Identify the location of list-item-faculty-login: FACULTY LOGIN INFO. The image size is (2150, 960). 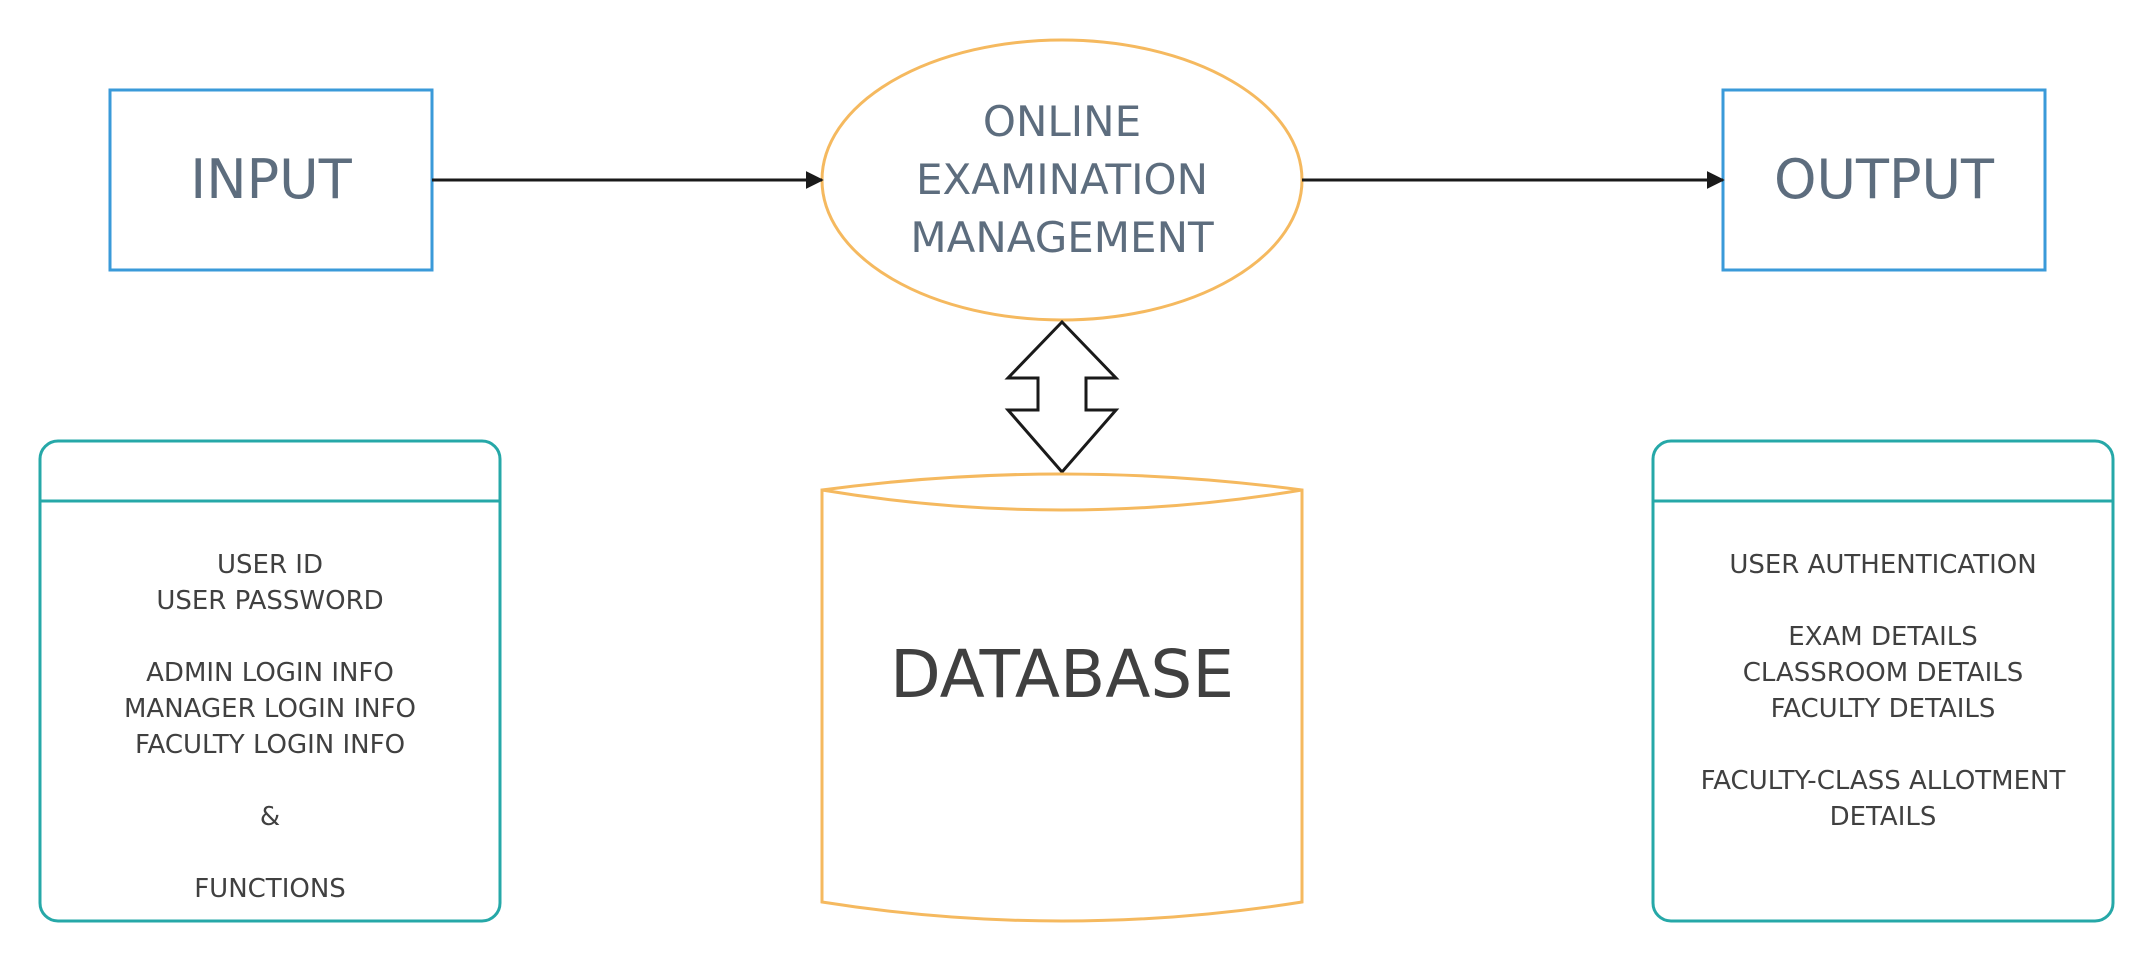
(270, 745).